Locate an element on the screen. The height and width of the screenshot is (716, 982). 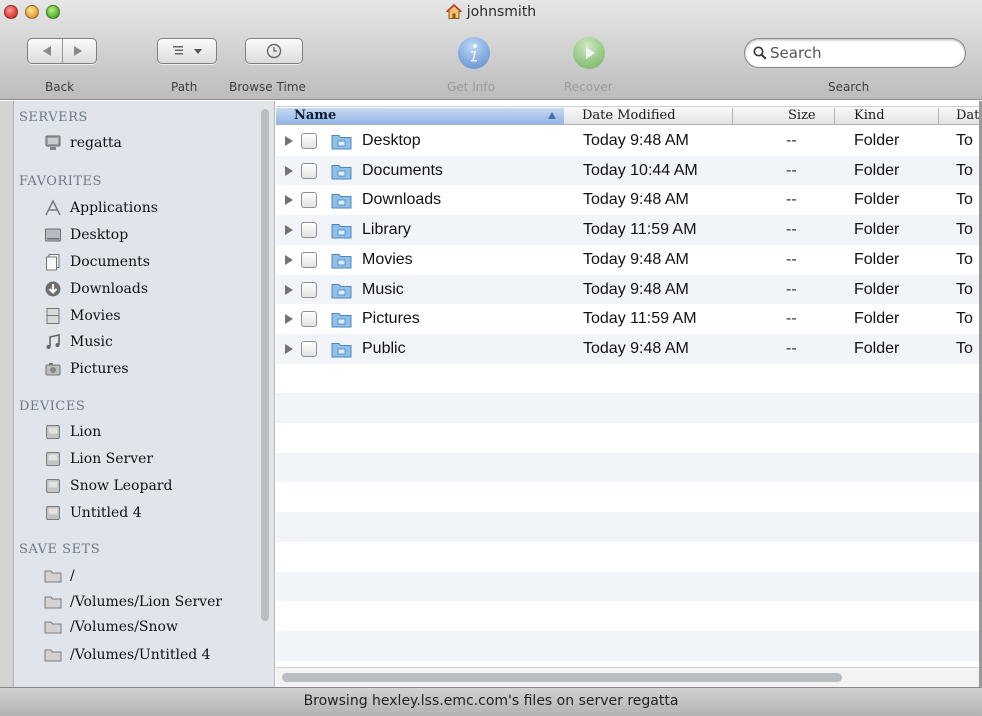
table-row: Desktop Today 9:48 AM -- Folder To is located at coordinates (627, 141).